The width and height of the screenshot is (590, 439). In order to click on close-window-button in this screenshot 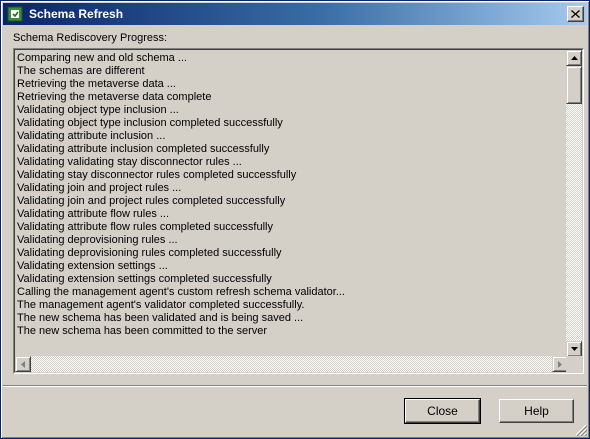, I will do `click(575, 14)`.